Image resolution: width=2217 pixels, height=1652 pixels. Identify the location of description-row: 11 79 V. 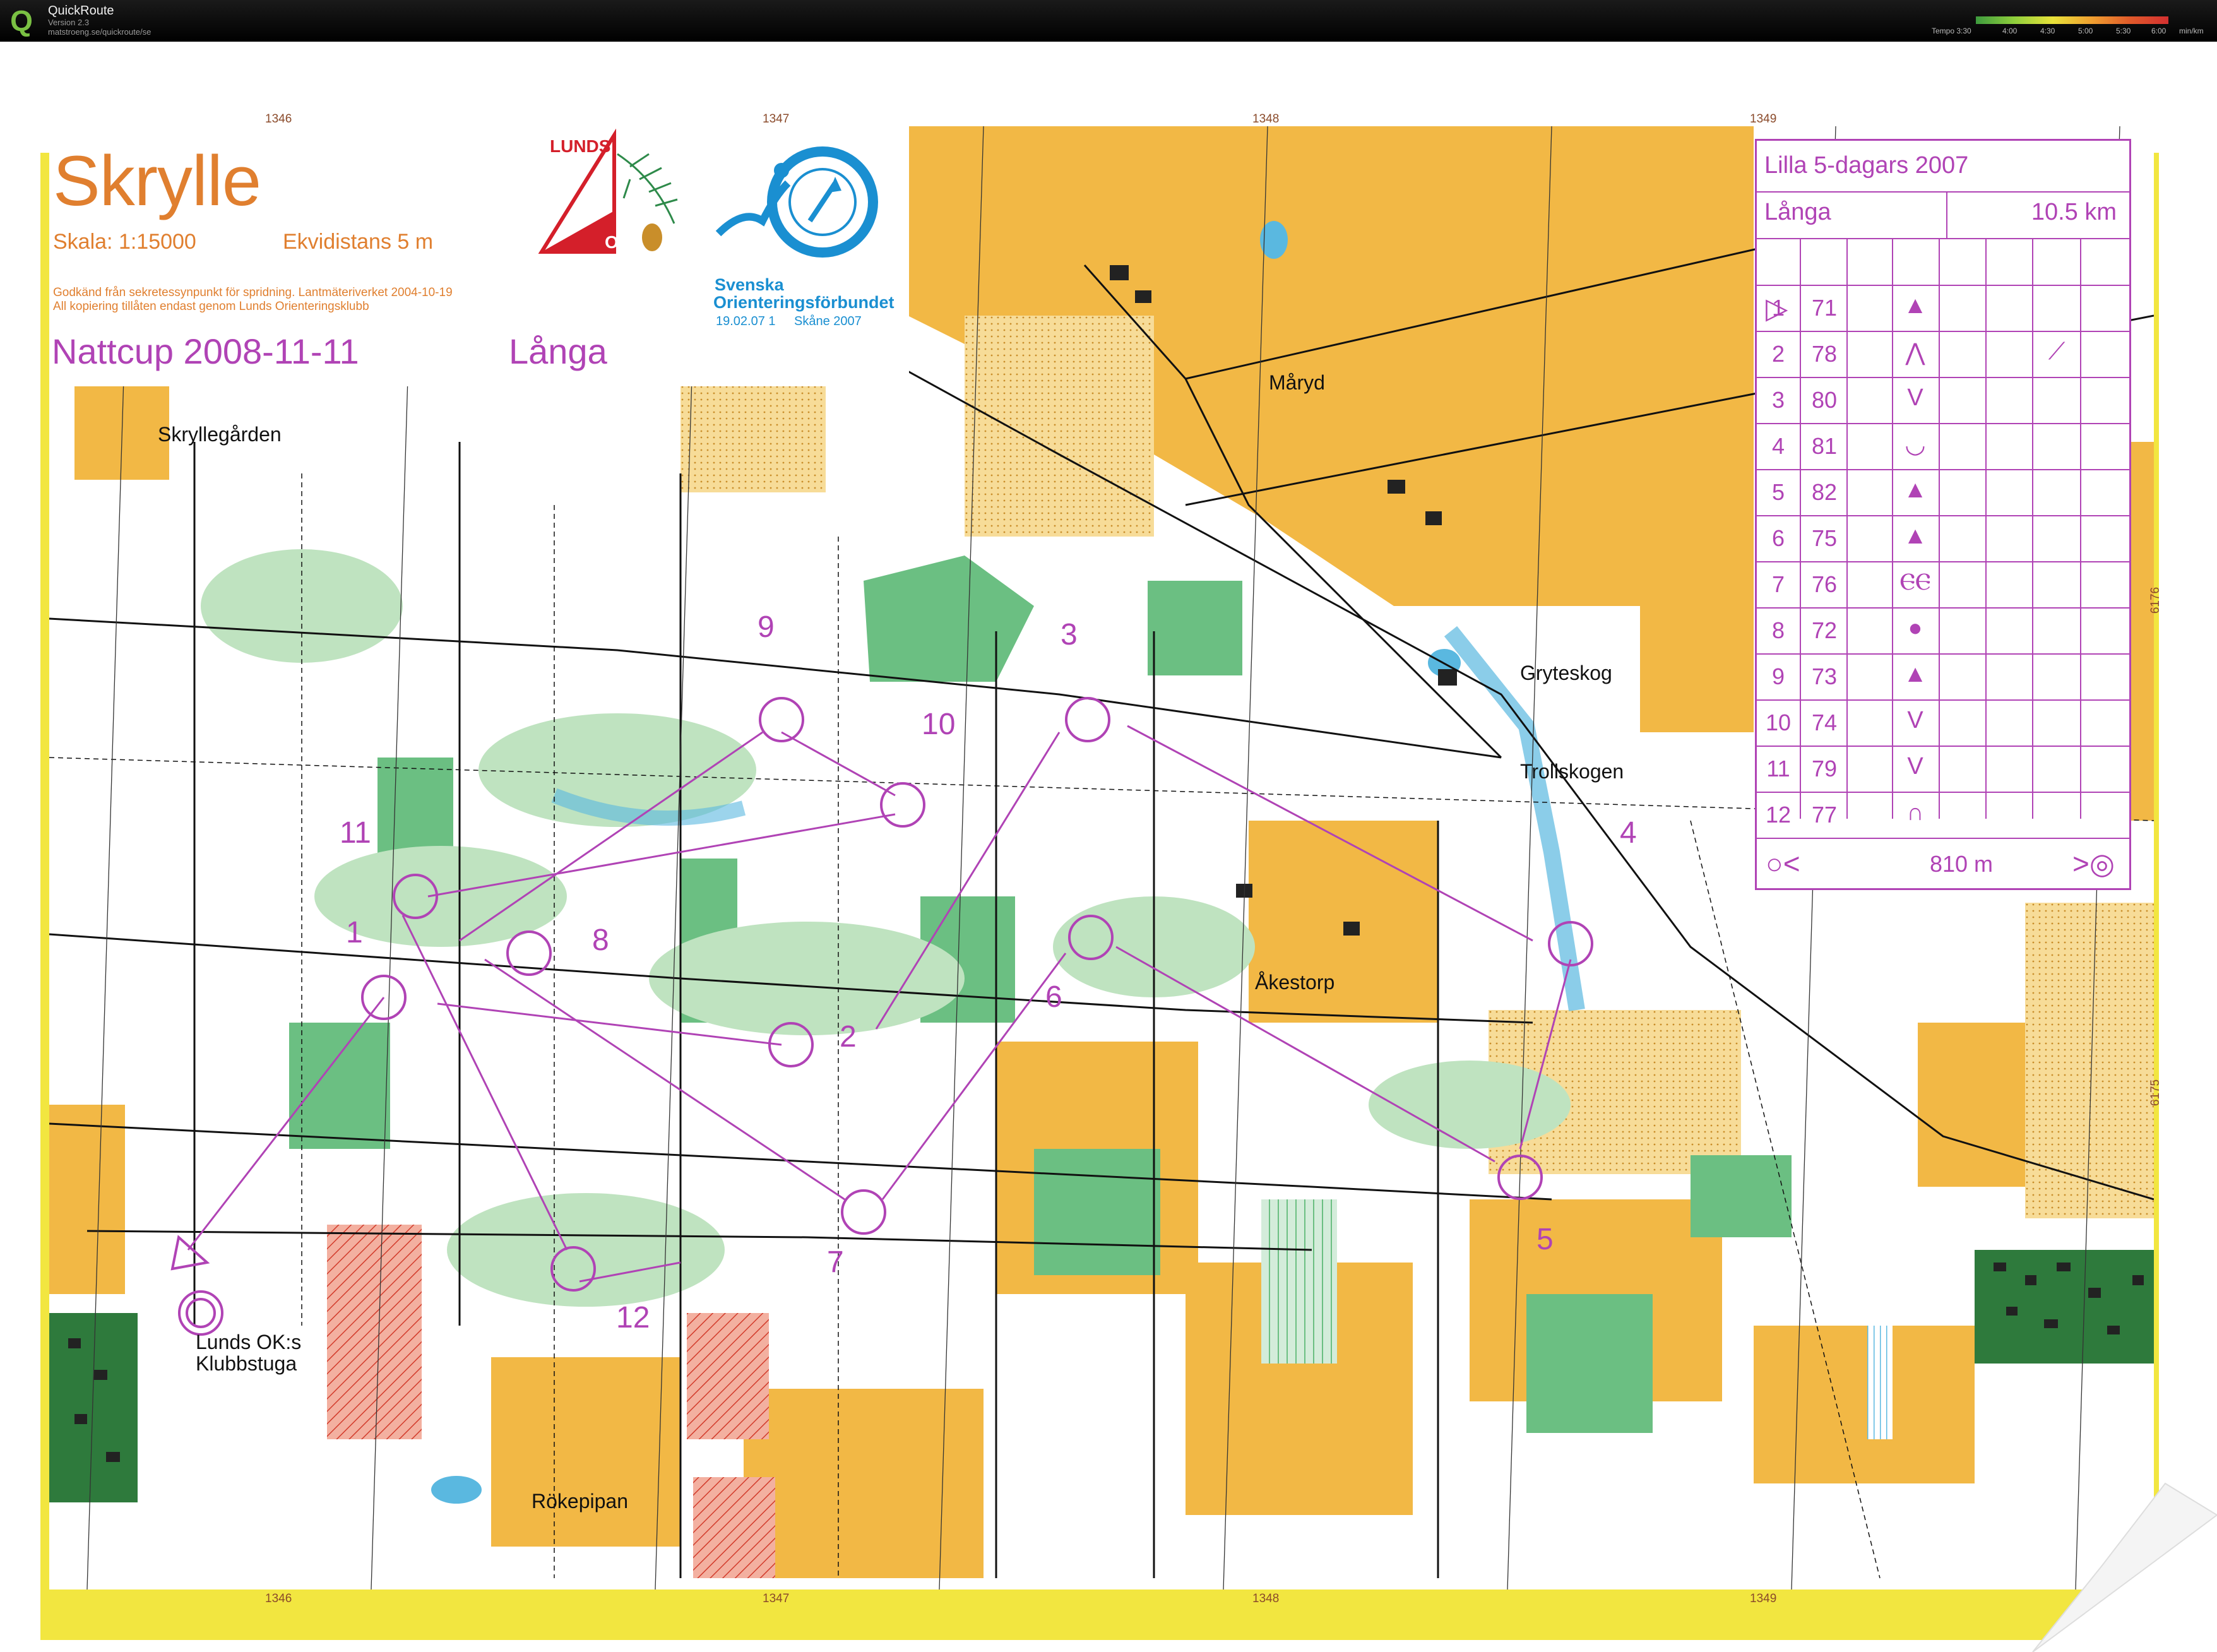
(1943, 769).